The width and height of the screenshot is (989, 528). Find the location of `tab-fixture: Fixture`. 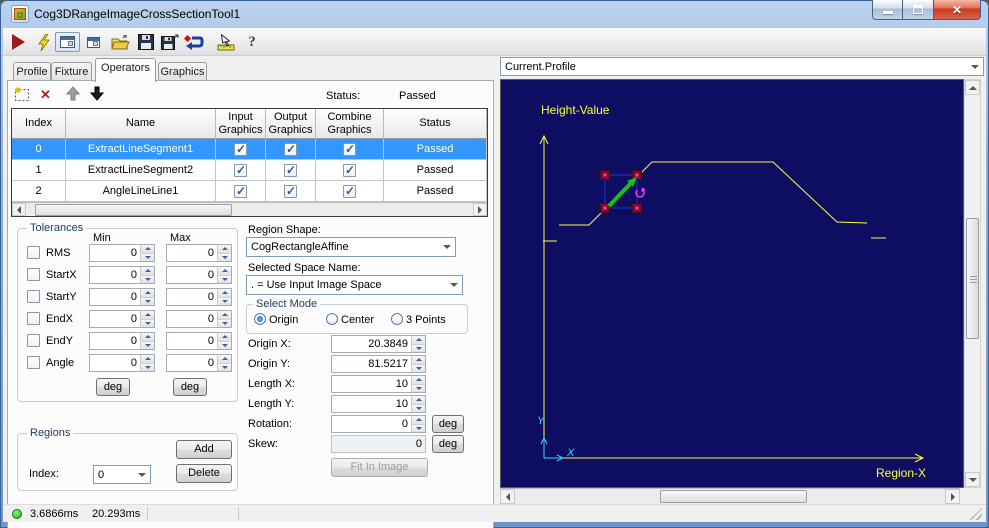

tab-fixture: Fixture is located at coordinates (71, 72).